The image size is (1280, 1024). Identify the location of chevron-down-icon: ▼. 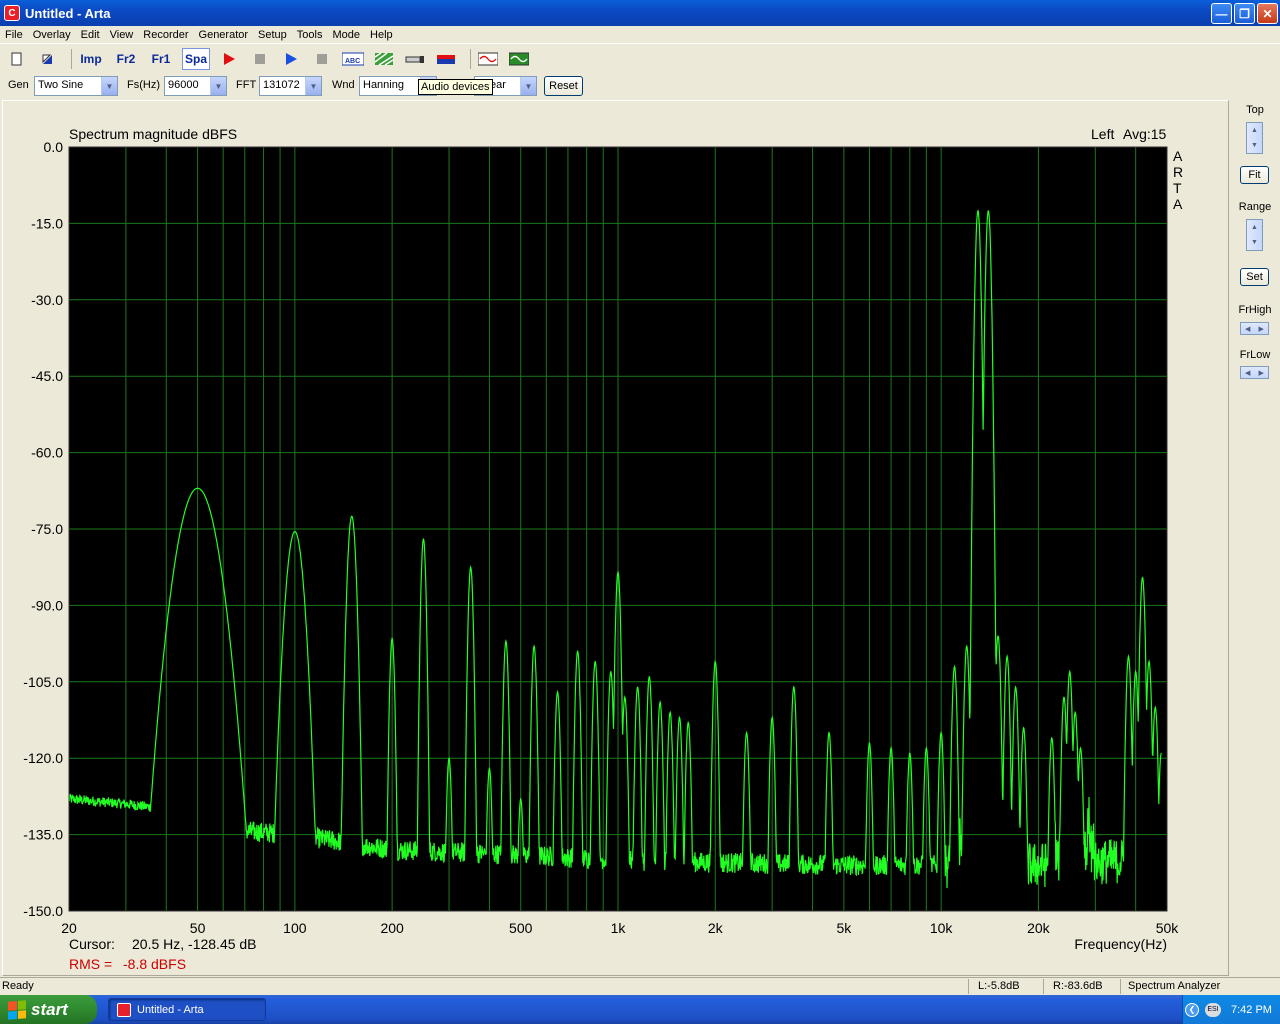
(313, 86).